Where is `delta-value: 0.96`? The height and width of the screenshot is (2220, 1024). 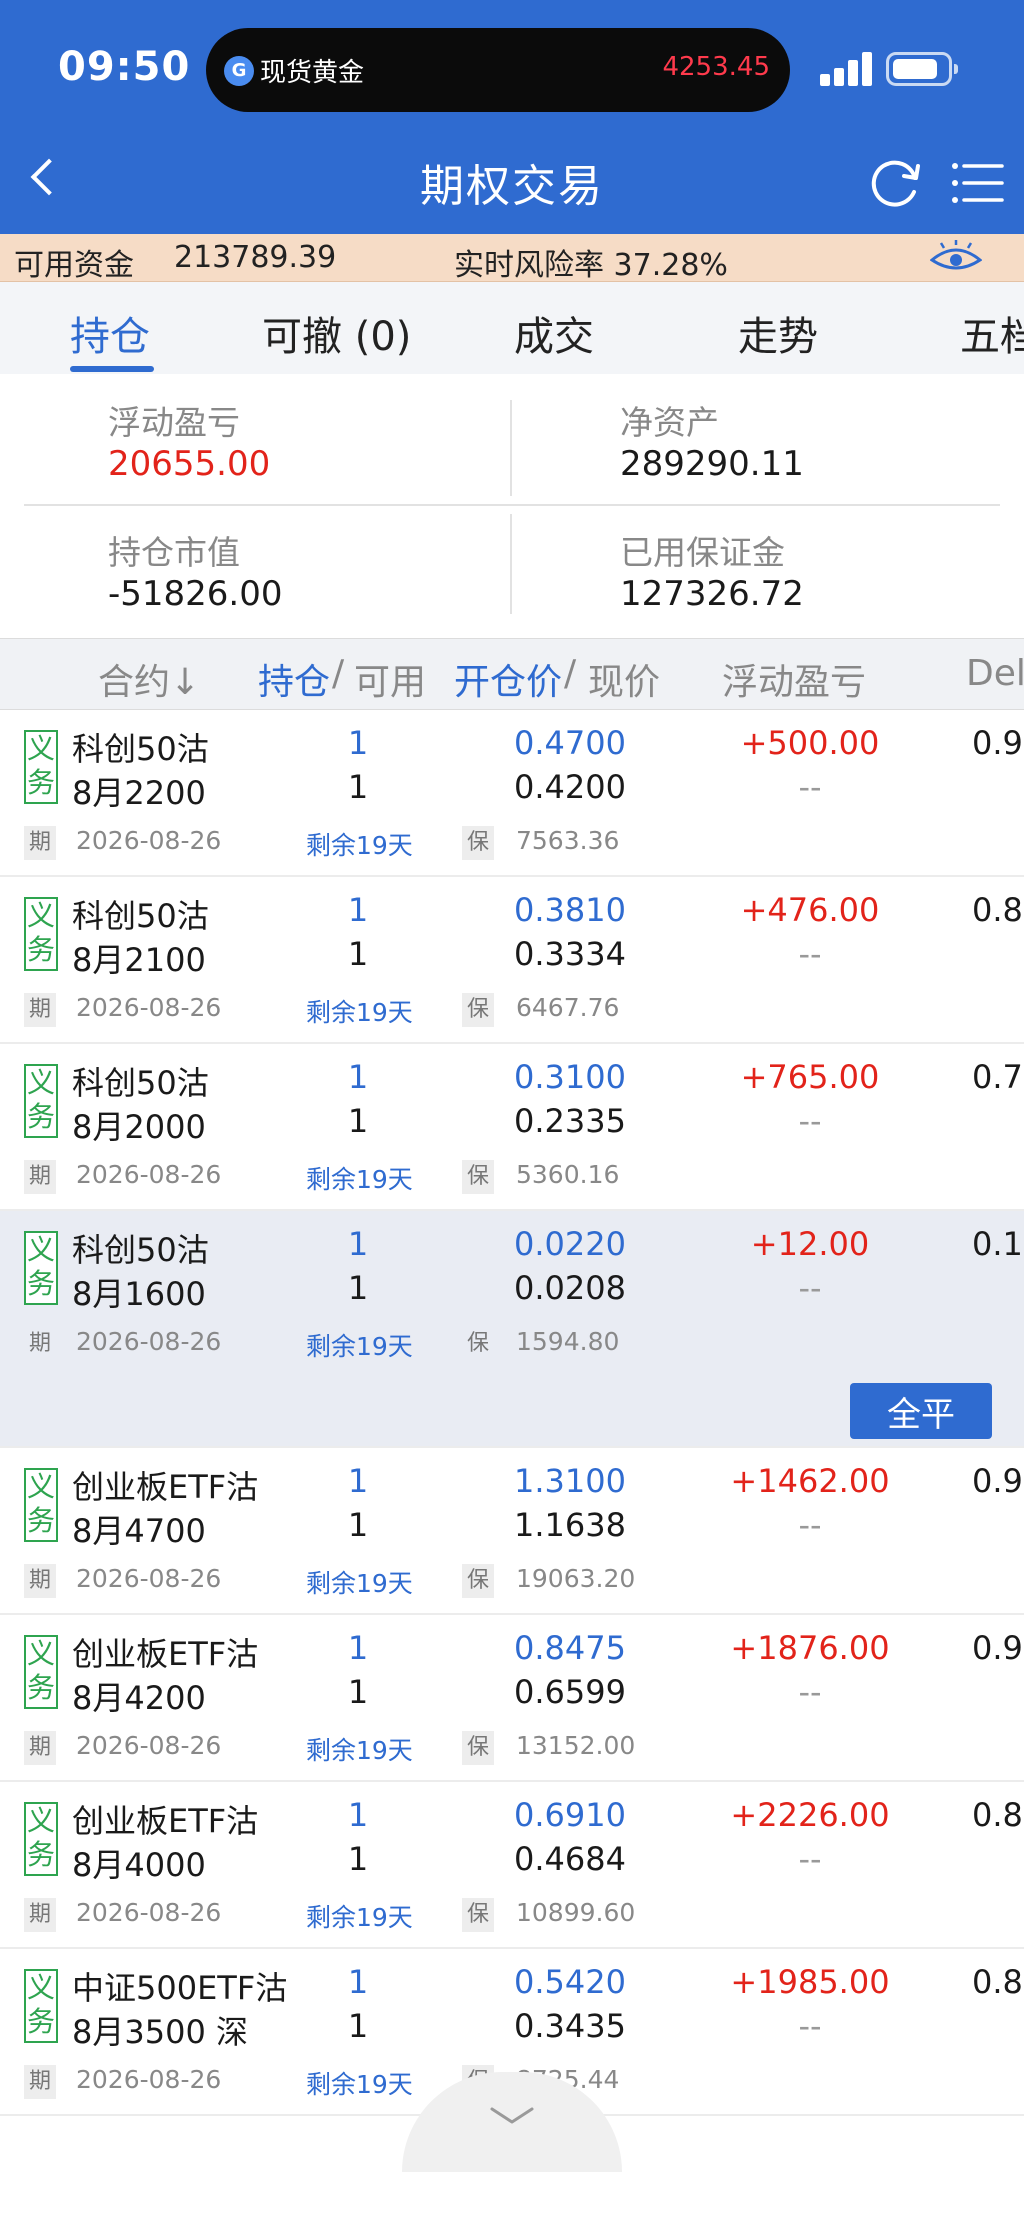
delta-value: 0.96 is located at coordinates (998, 743).